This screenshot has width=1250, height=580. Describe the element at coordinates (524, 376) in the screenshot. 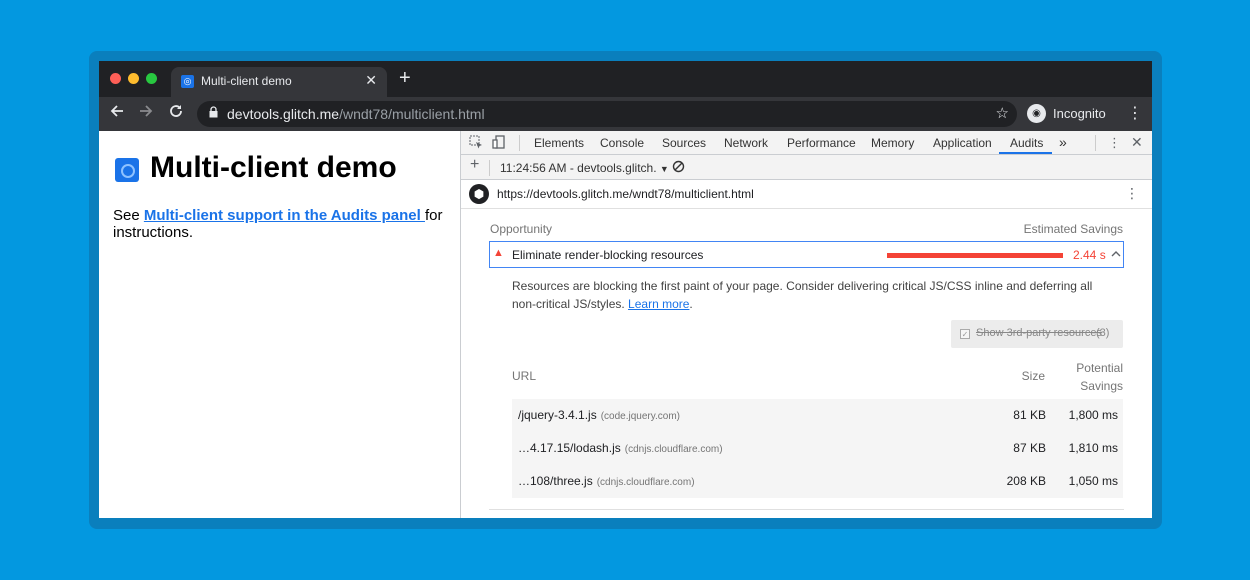

I see `url-column-header: URL` at that location.